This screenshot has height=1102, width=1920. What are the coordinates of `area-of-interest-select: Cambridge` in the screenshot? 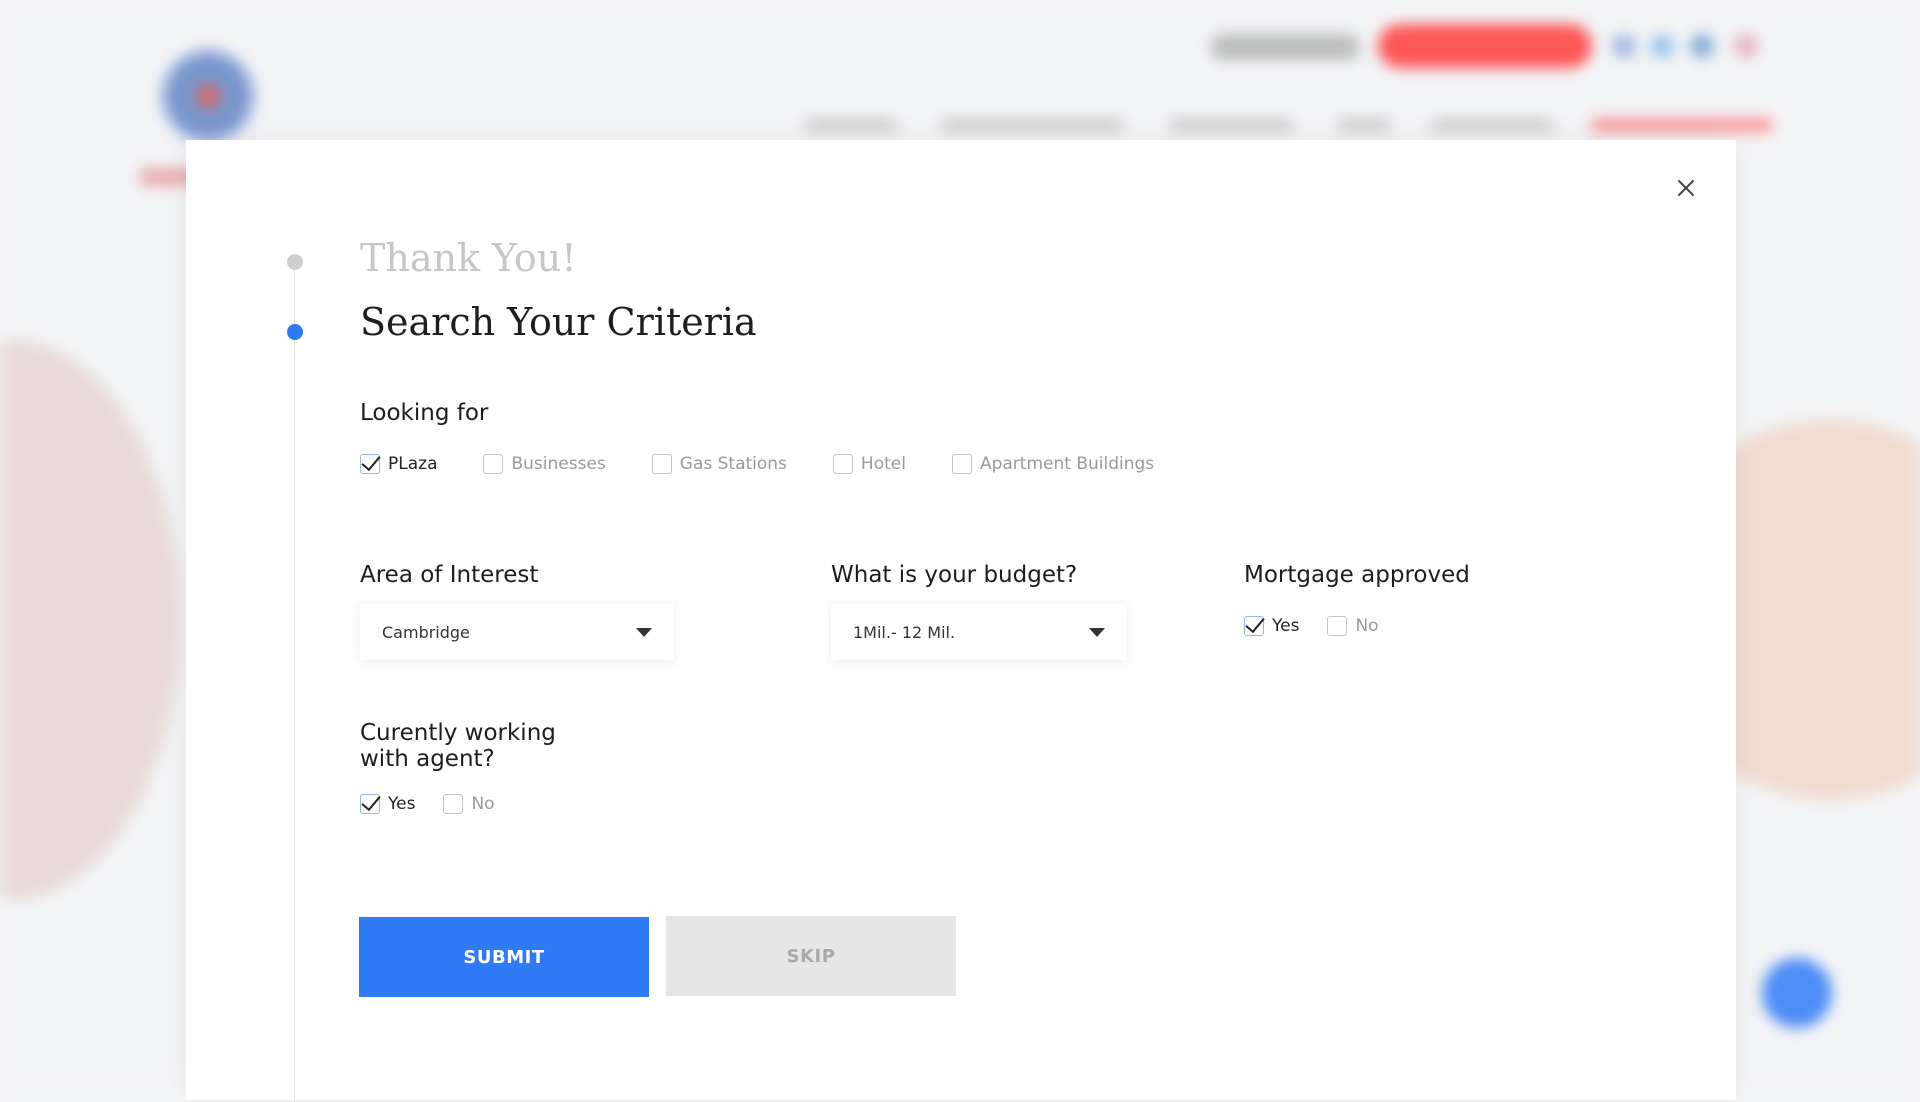 It's located at (517, 632).